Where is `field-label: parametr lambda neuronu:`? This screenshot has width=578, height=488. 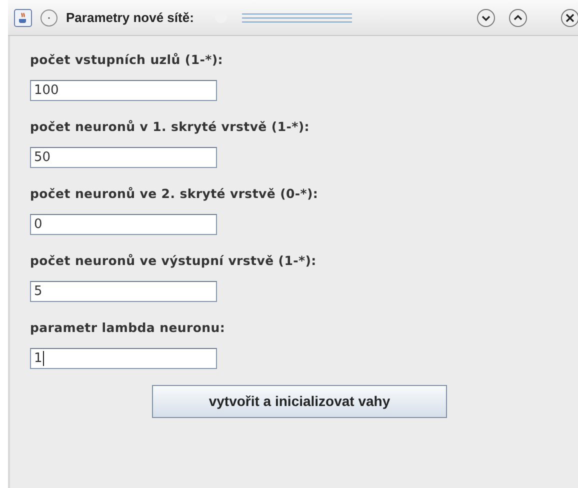
field-label: parametr lambda neuronu: is located at coordinates (128, 328).